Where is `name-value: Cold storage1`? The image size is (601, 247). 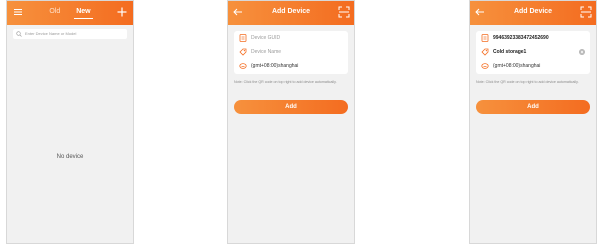
name-value: Cold storage1 is located at coordinates (510, 52).